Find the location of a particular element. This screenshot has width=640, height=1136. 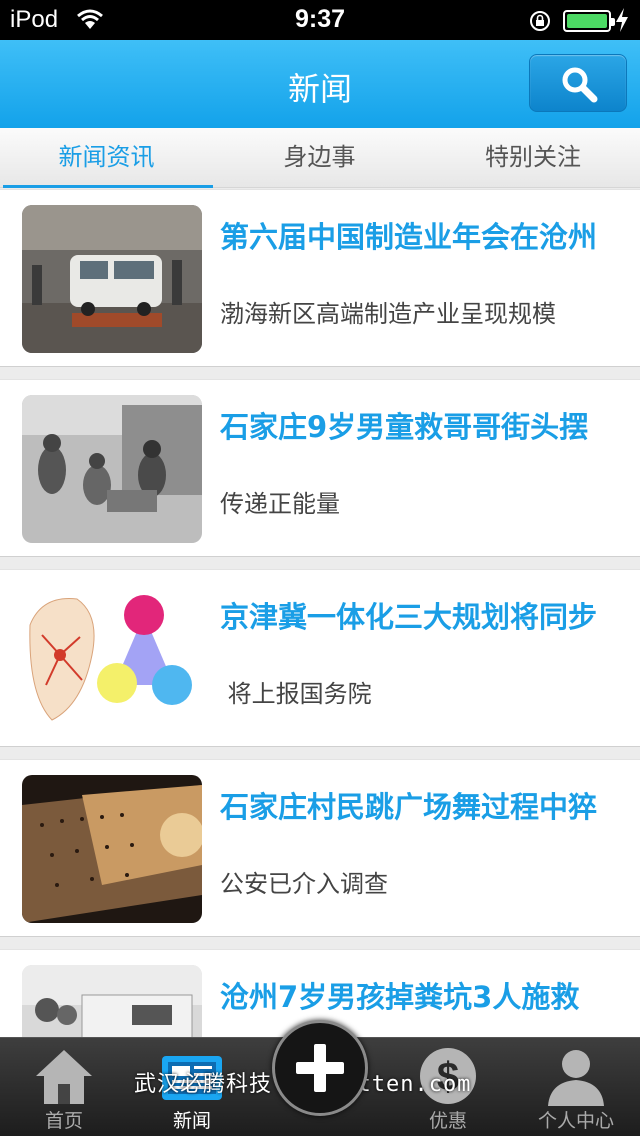

rotation-lock-icon is located at coordinates (540, 23).